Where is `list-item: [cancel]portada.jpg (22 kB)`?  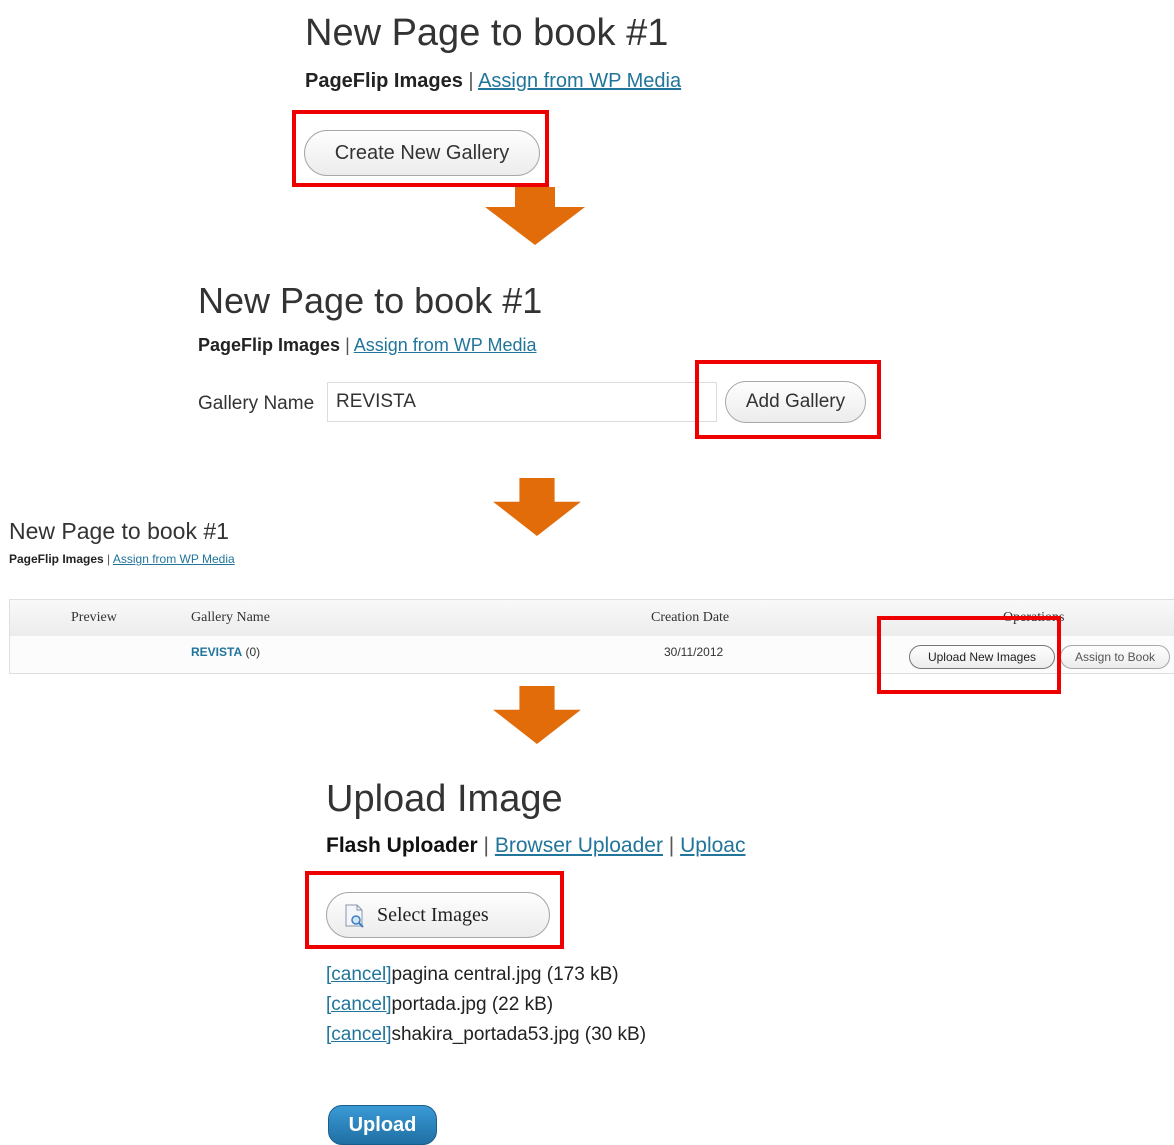
list-item: [cancel]portada.jpg (22 kB) is located at coordinates (486, 1005).